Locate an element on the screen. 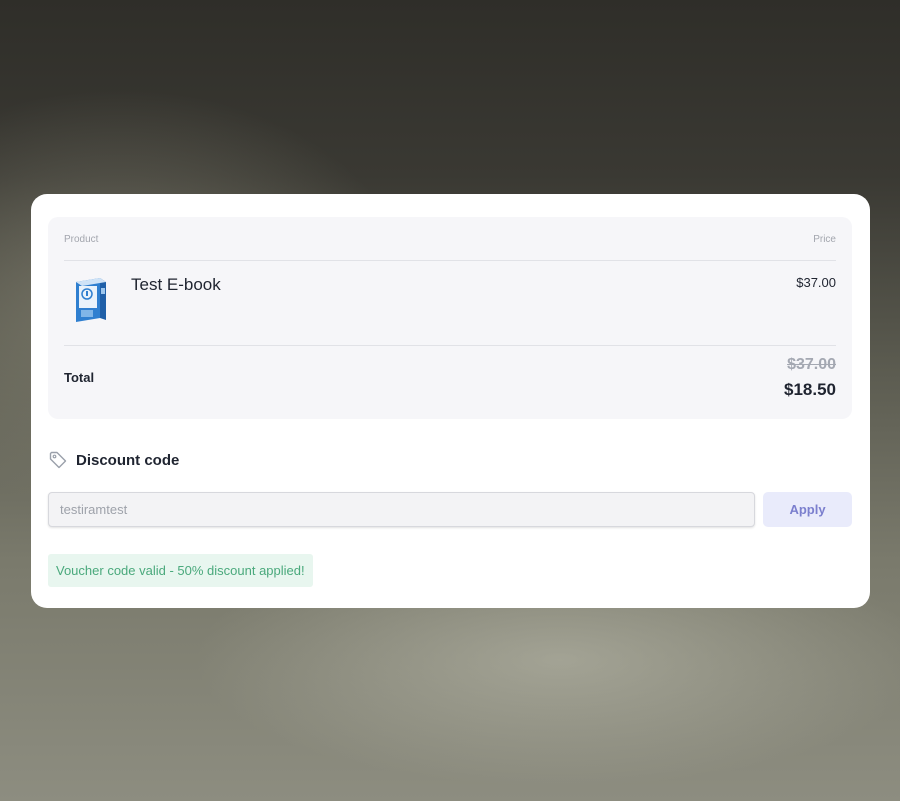  product-column-header: Product is located at coordinates (81, 239).